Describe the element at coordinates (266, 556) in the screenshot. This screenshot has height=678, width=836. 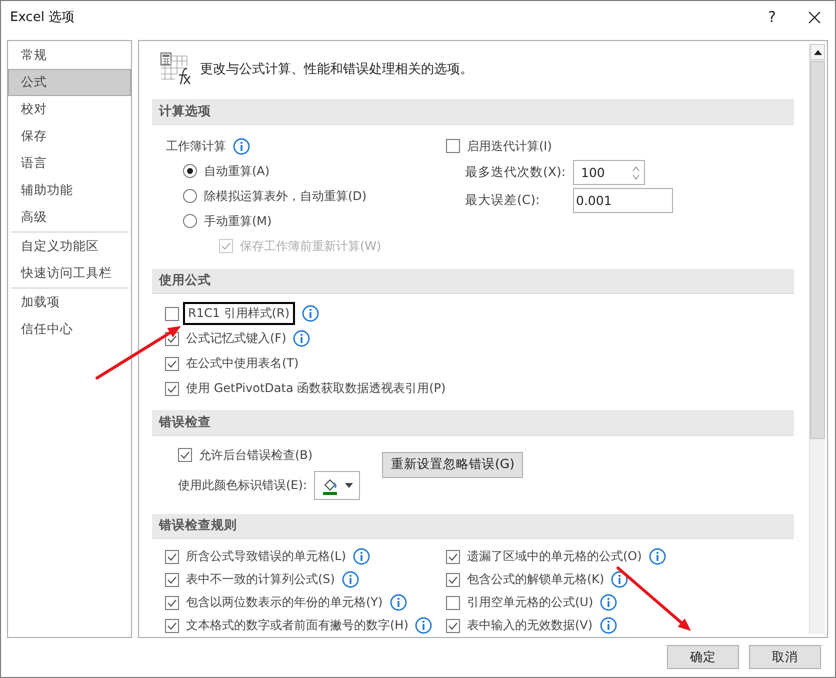
I see `option-label: 所含公式导致错误的单元格(L)` at that location.